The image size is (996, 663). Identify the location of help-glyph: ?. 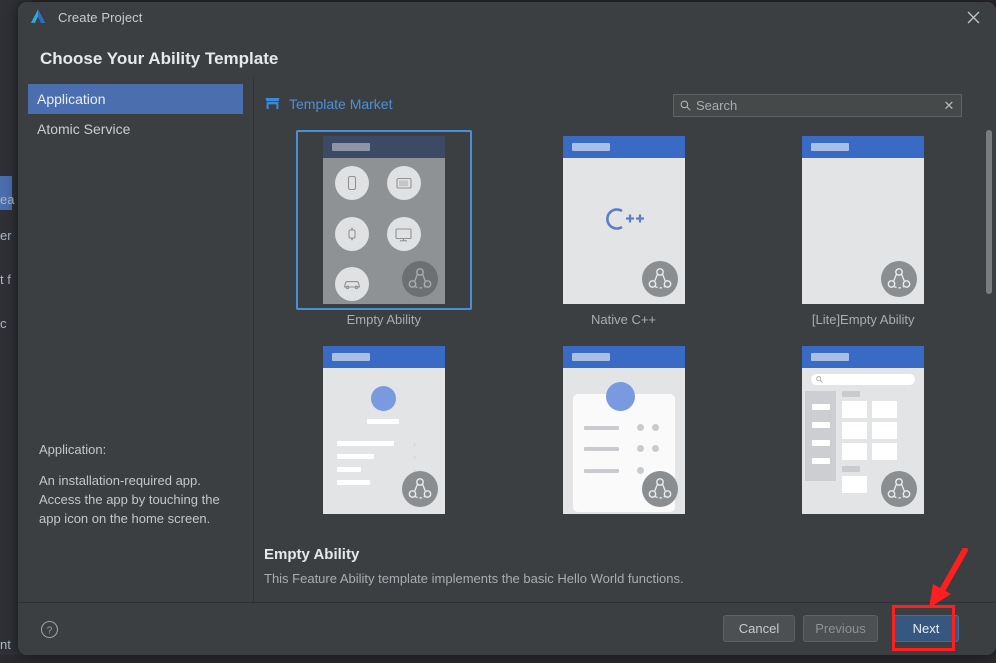
(49, 629).